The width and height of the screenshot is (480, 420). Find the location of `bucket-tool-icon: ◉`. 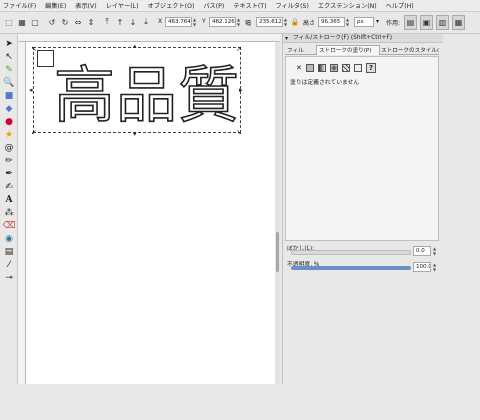

bucket-tool-icon: ◉ is located at coordinates (9, 239).